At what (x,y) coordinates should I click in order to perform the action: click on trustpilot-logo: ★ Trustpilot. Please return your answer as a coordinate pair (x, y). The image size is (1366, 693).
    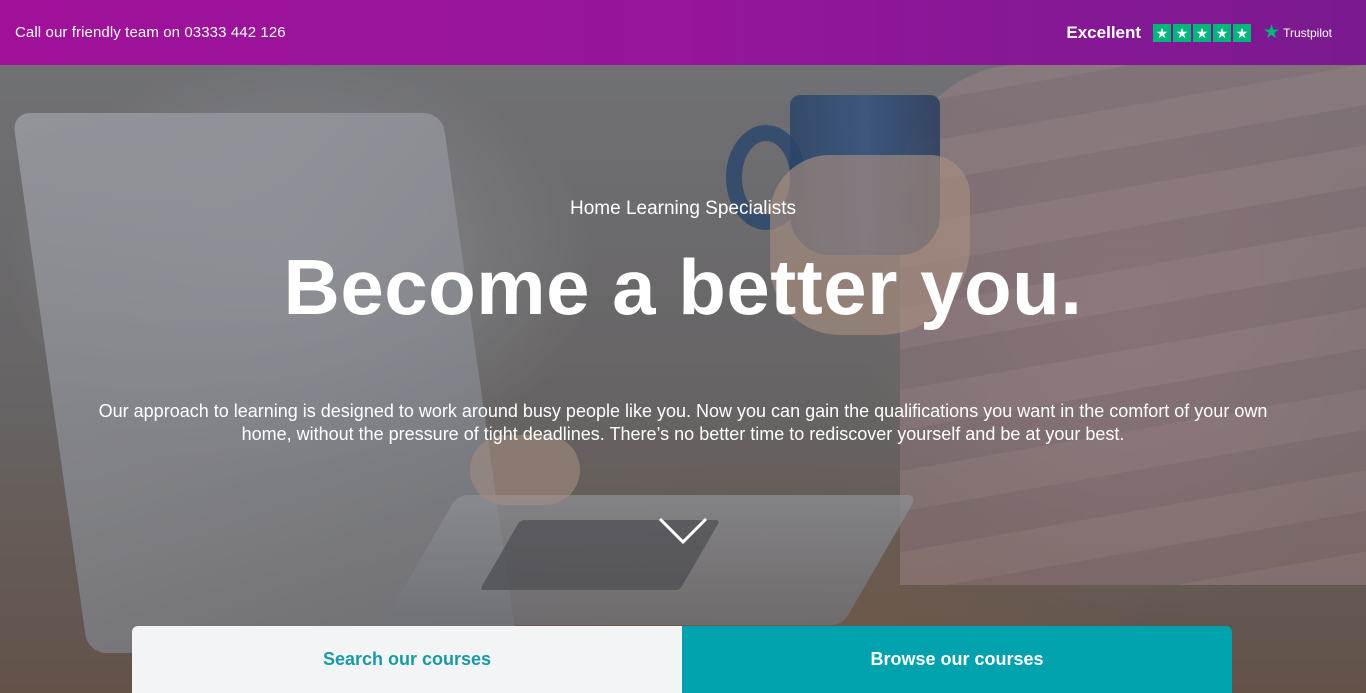
    Looking at the image, I should click on (1297, 32).